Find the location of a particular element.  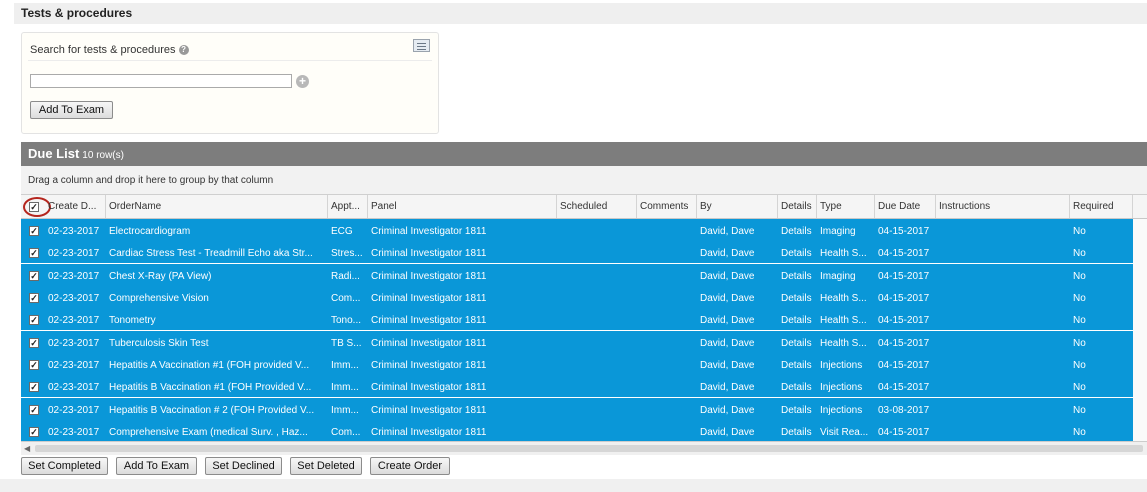

column-header-order-name: OrderName is located at coordinates (217, 206).